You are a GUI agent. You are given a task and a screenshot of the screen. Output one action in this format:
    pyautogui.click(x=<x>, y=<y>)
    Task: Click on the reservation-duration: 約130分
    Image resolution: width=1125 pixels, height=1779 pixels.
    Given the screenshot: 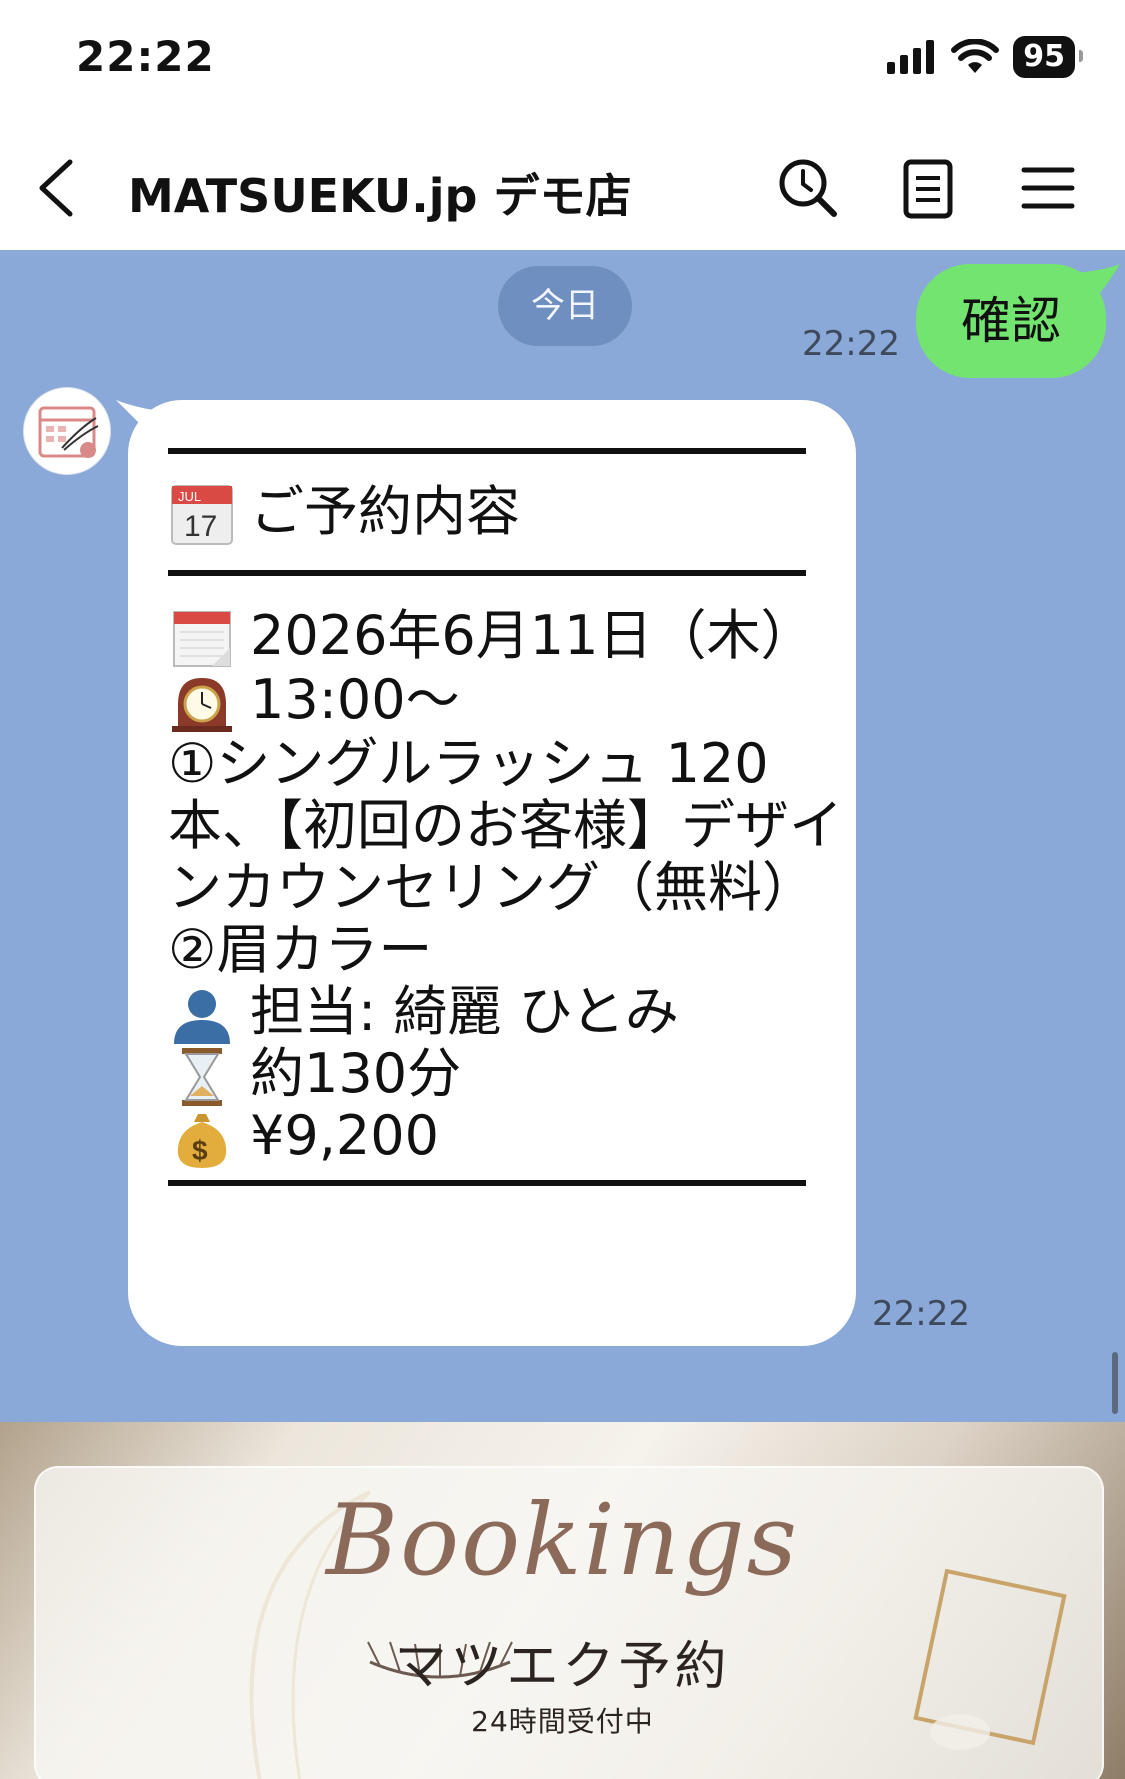 What is the action you would take?
    pyautogui.click(x=314, y=1074)
    